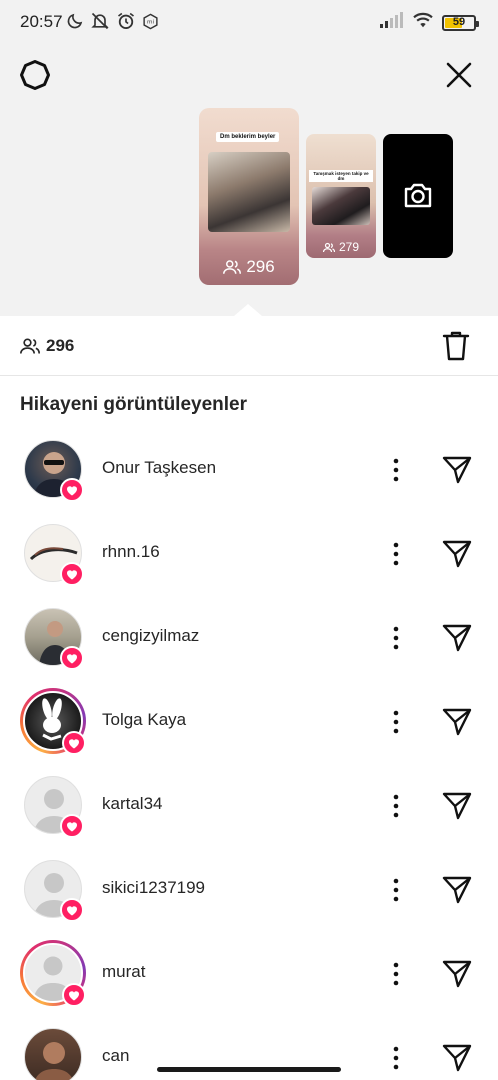 The width and height of the screenshot is (498, 1080). I want to click on status-time: 20:57, so click(41, 21).